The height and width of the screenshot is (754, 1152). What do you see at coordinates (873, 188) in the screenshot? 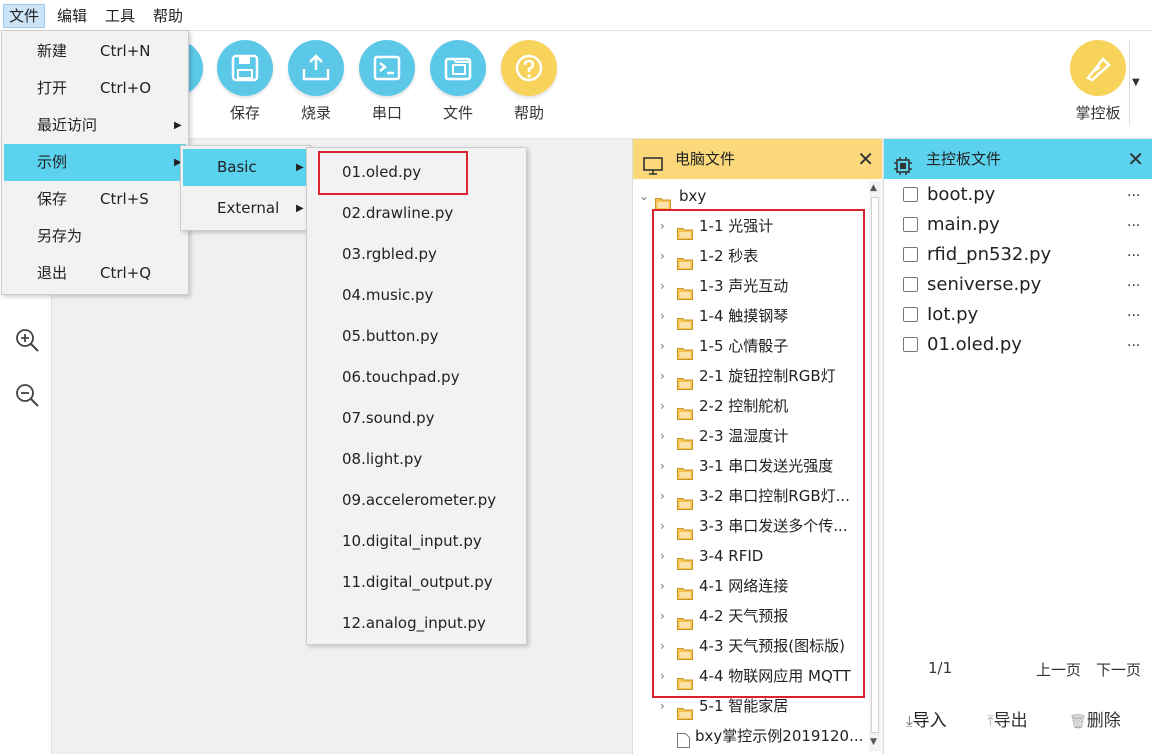
I see `scroll-up-icon: ▲` at bounding box center [873, 188].